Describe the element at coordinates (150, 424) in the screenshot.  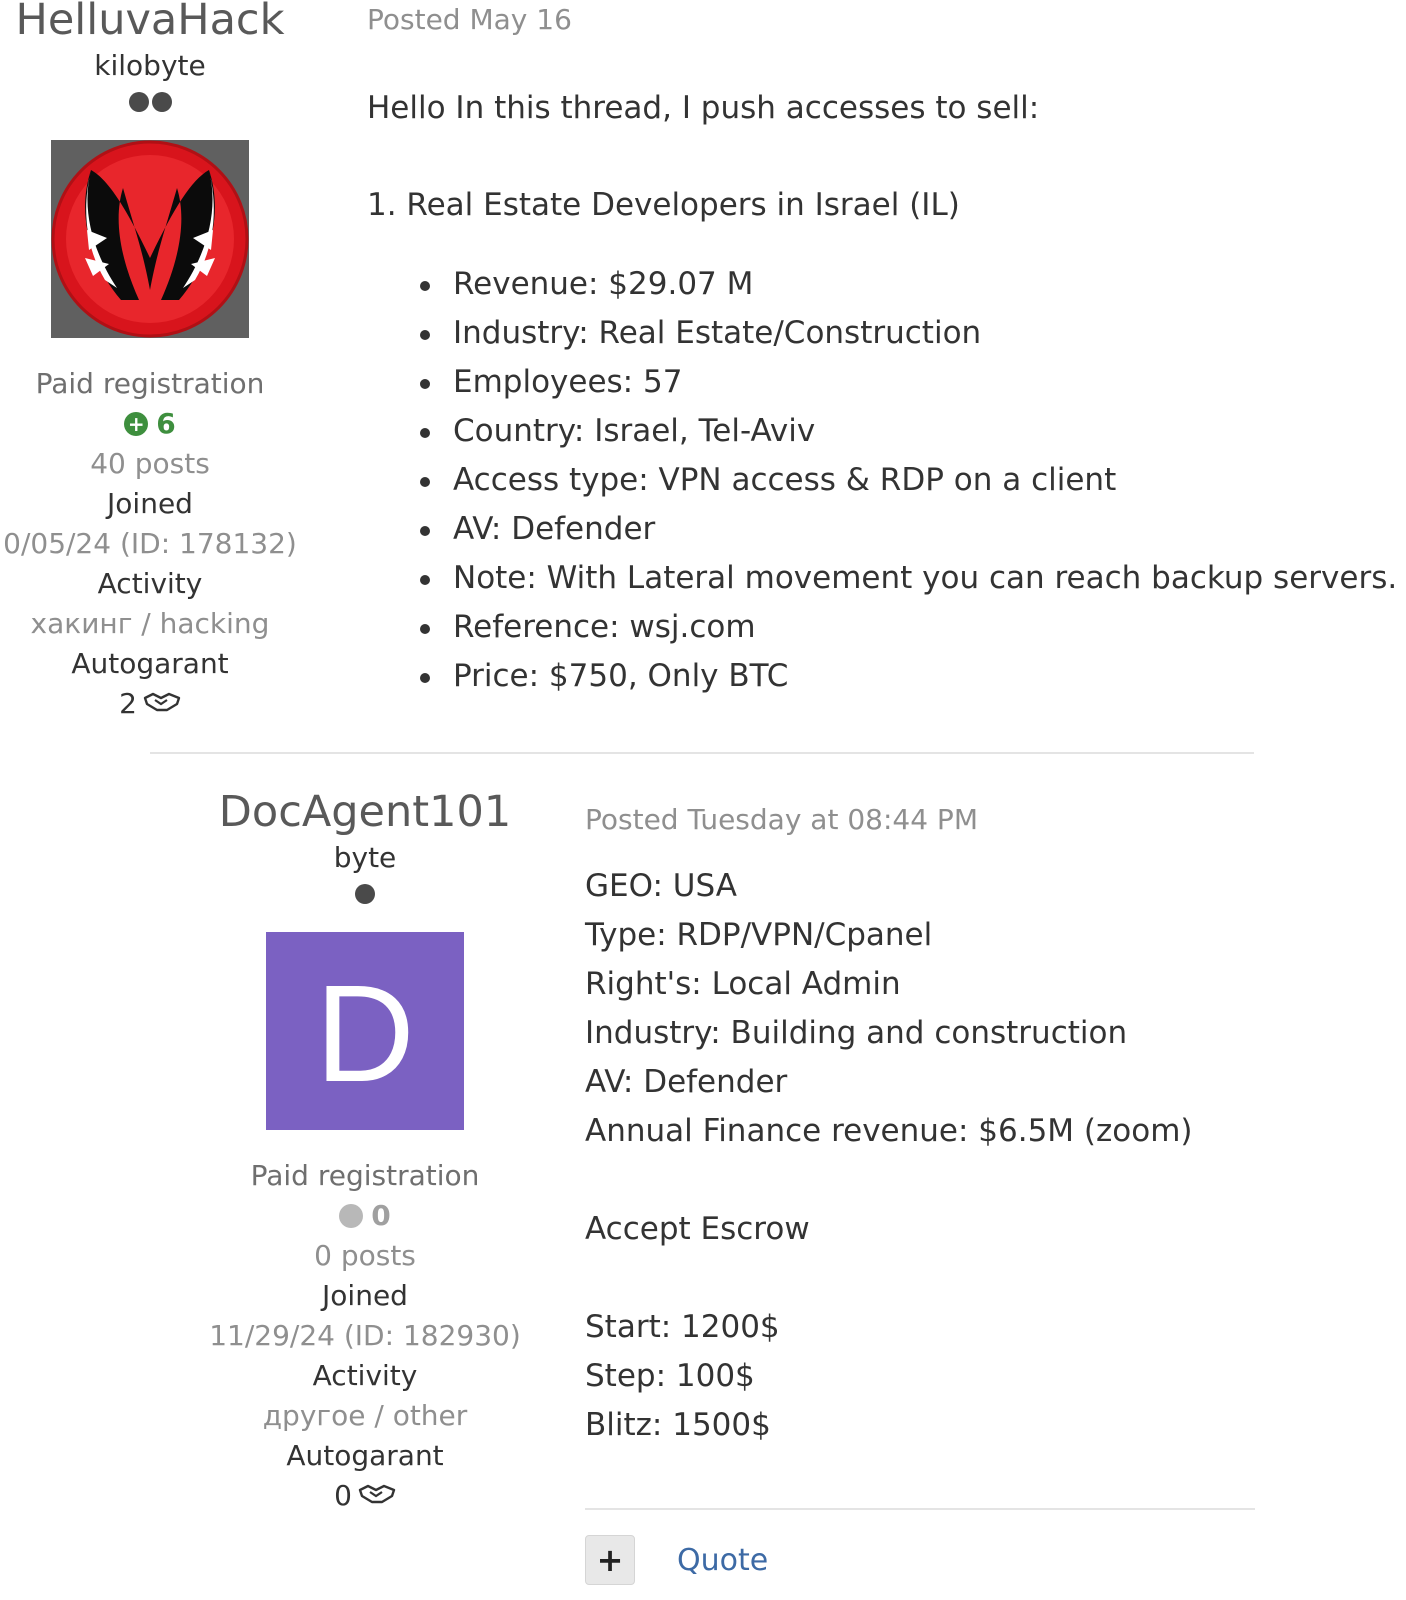
I see `reputation-badge: + 6` at that location.